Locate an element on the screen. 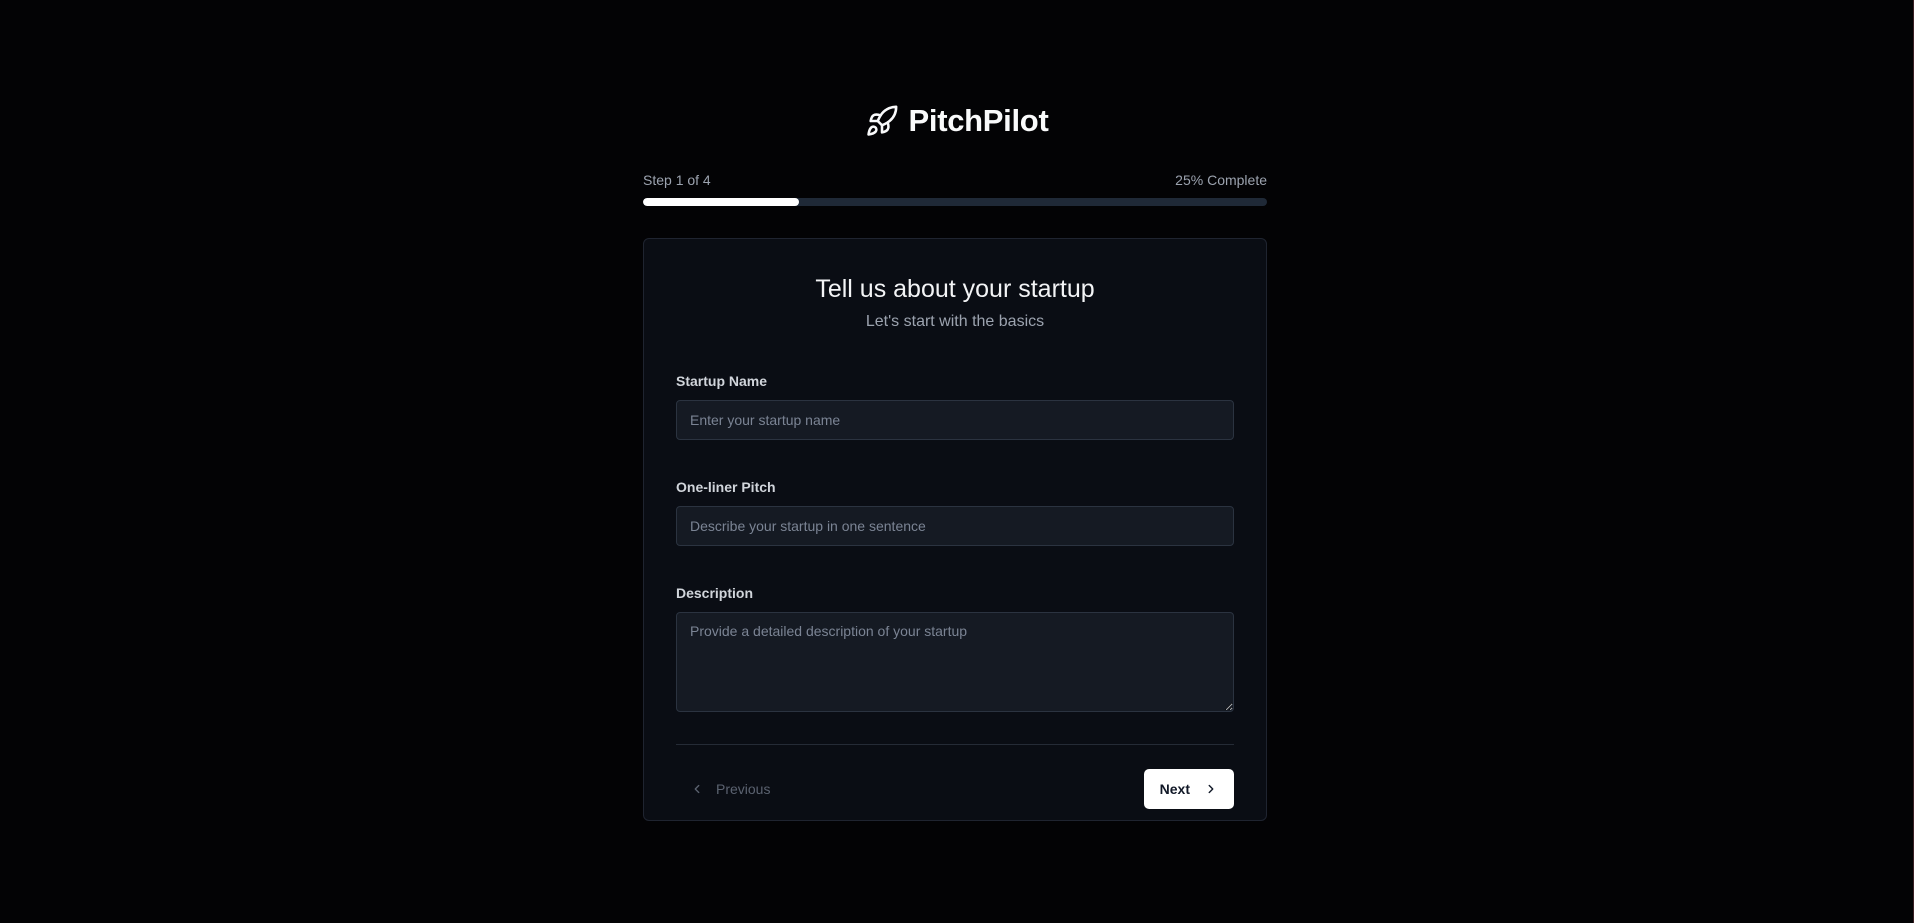 Image resolution: width=1914 pixels, height=923 pixels. description-field: Description is located at coordinates (955, 647).